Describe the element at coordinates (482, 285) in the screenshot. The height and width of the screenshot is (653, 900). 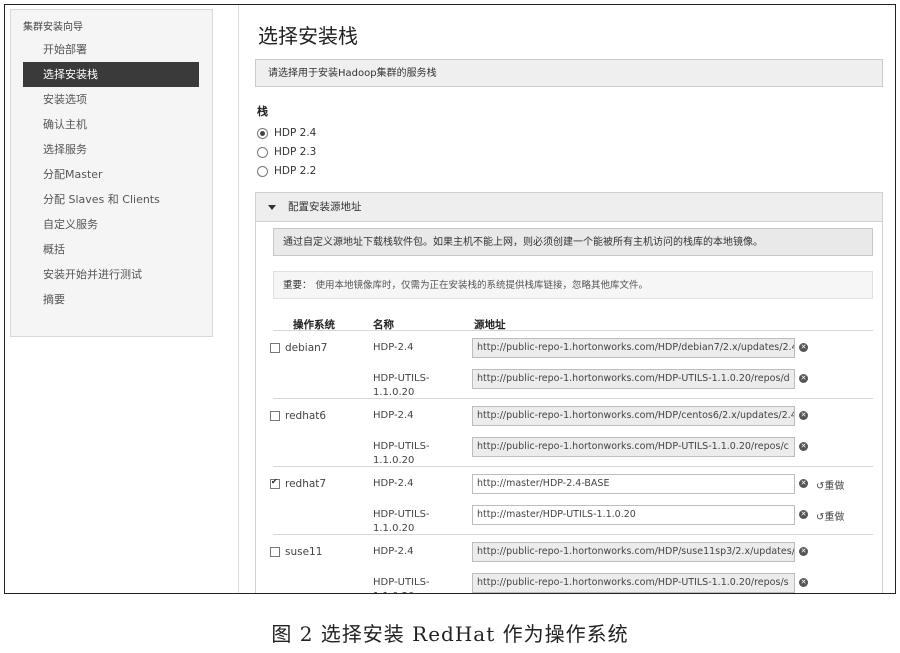
I see `note-text: 使用本地镜像库时，仅需为正在安装栈的系统提供栈库链接，忽略其他库文件。` at that location.